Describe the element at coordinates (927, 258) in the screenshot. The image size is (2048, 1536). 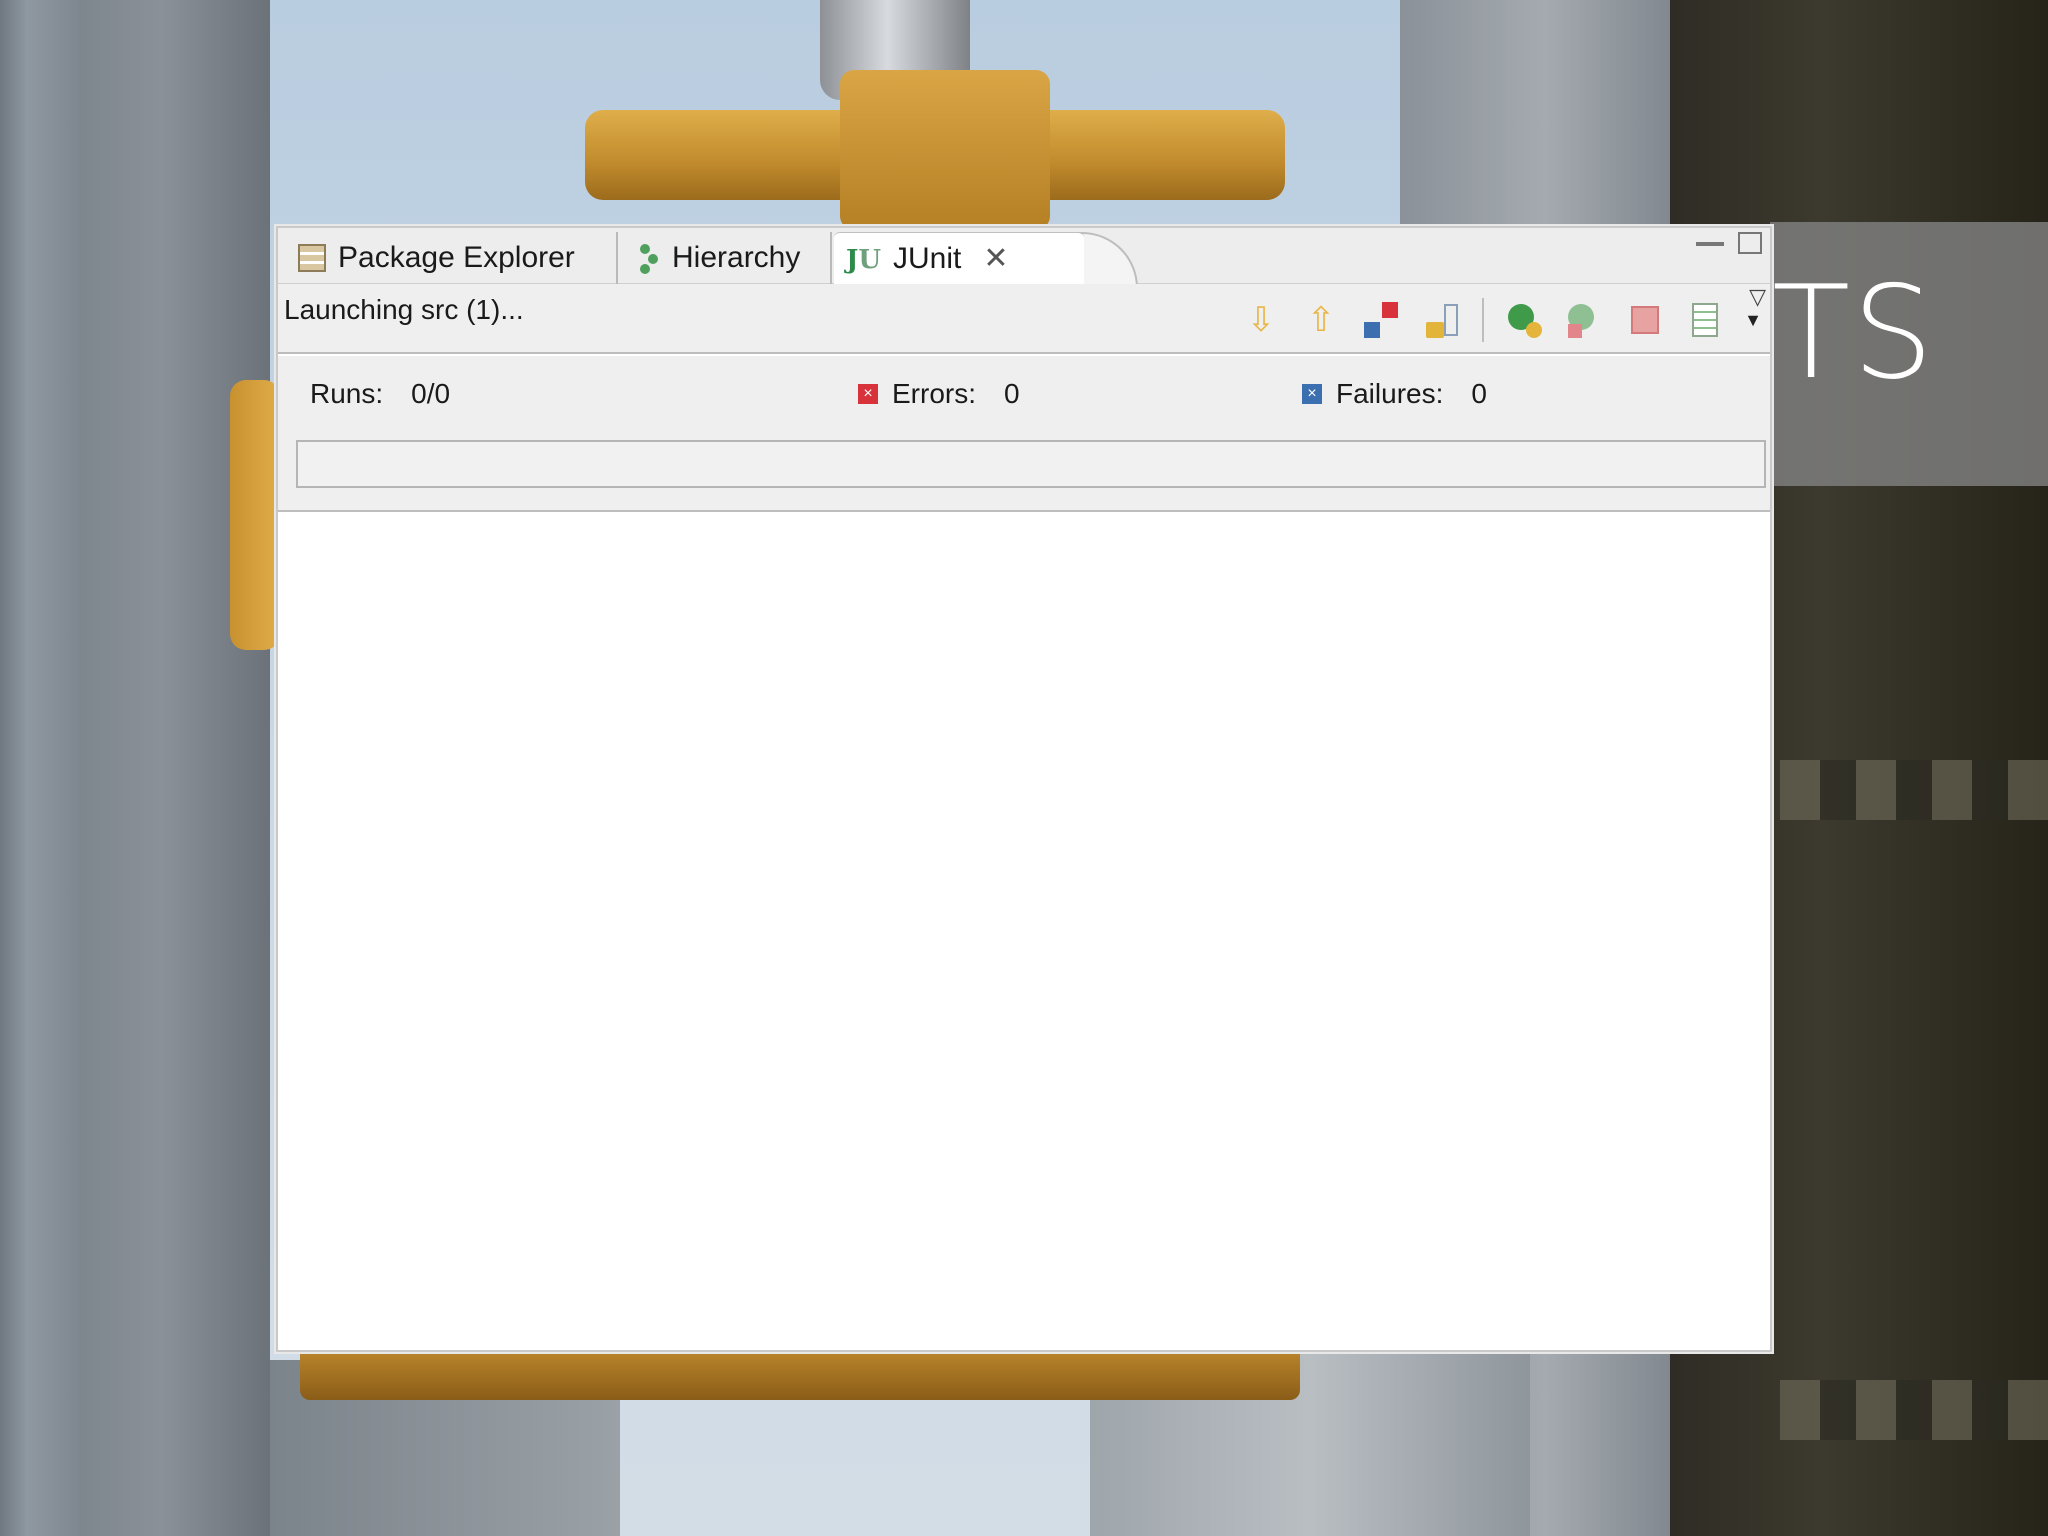
I see `tab-junit-label: JUnit` at that location.